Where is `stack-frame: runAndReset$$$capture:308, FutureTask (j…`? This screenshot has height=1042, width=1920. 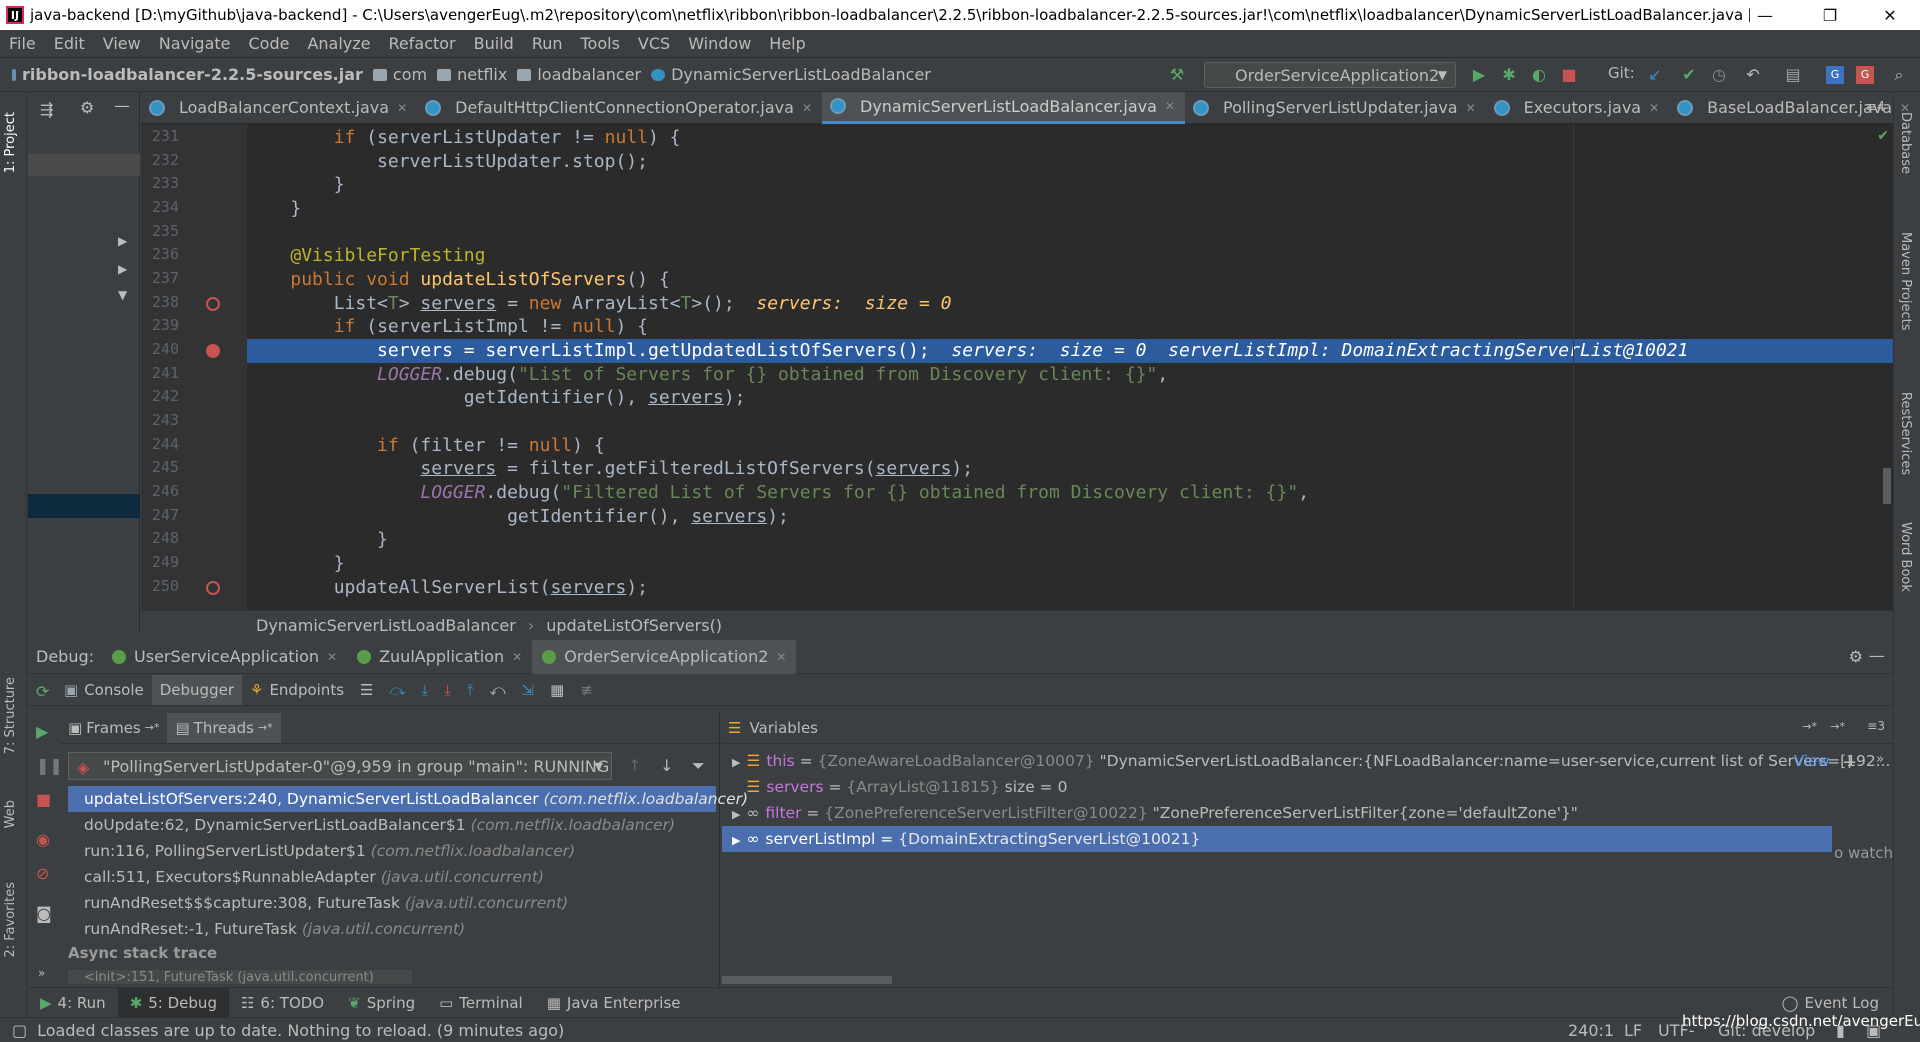
stack-frame: runAndReset$$$capture:308, FutureTask (j… is located at coordinates (392, 903).